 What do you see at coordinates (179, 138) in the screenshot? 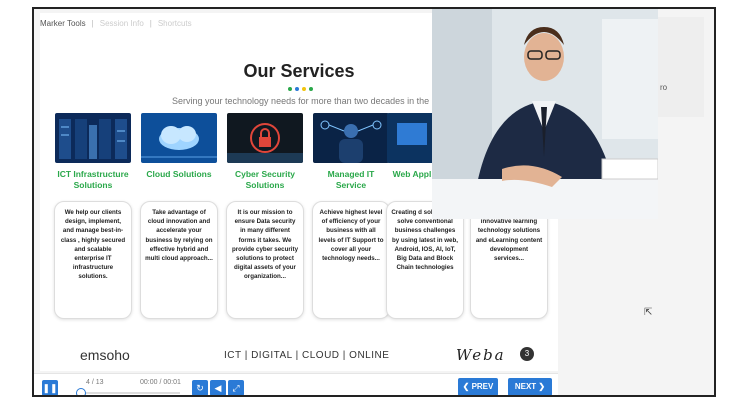
I see `cloud-image` at bounding box center [179, 138].